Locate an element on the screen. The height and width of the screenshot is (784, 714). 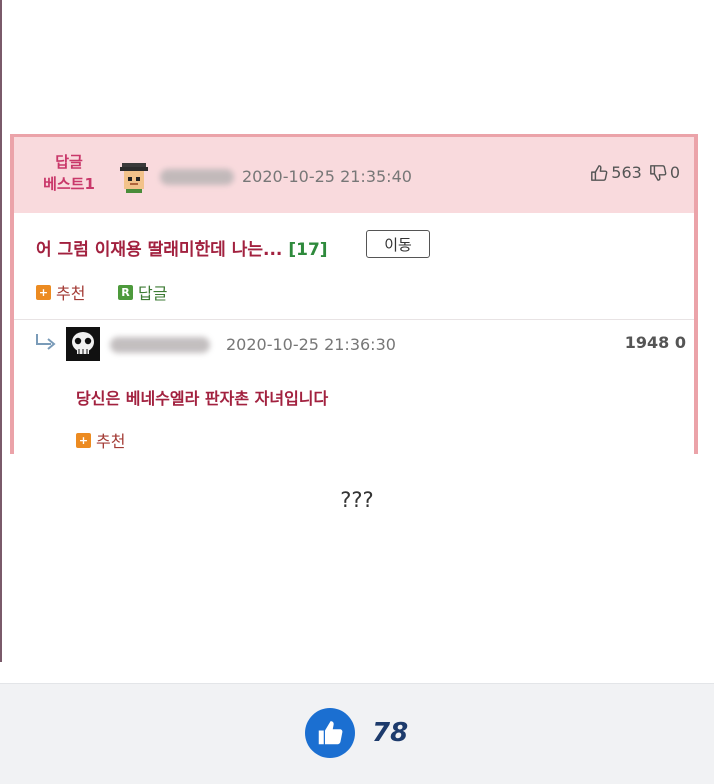
left-edge-rule is located at coordinates (1, 331).